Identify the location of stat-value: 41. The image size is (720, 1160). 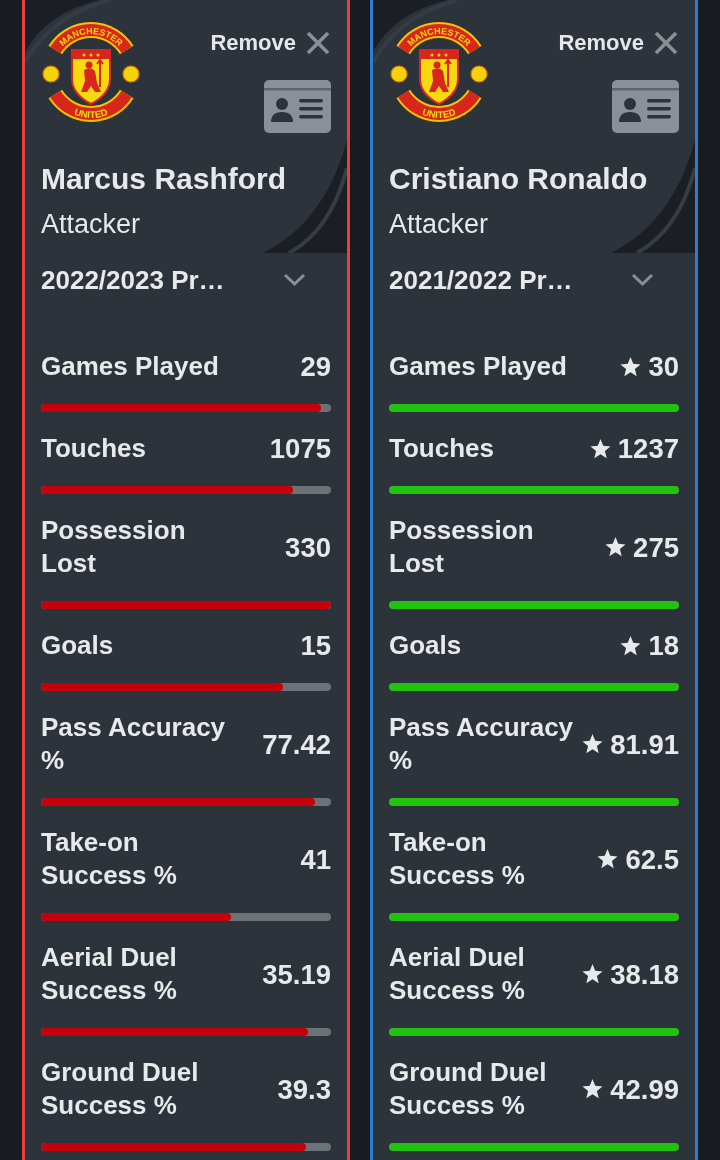
(315, 859).